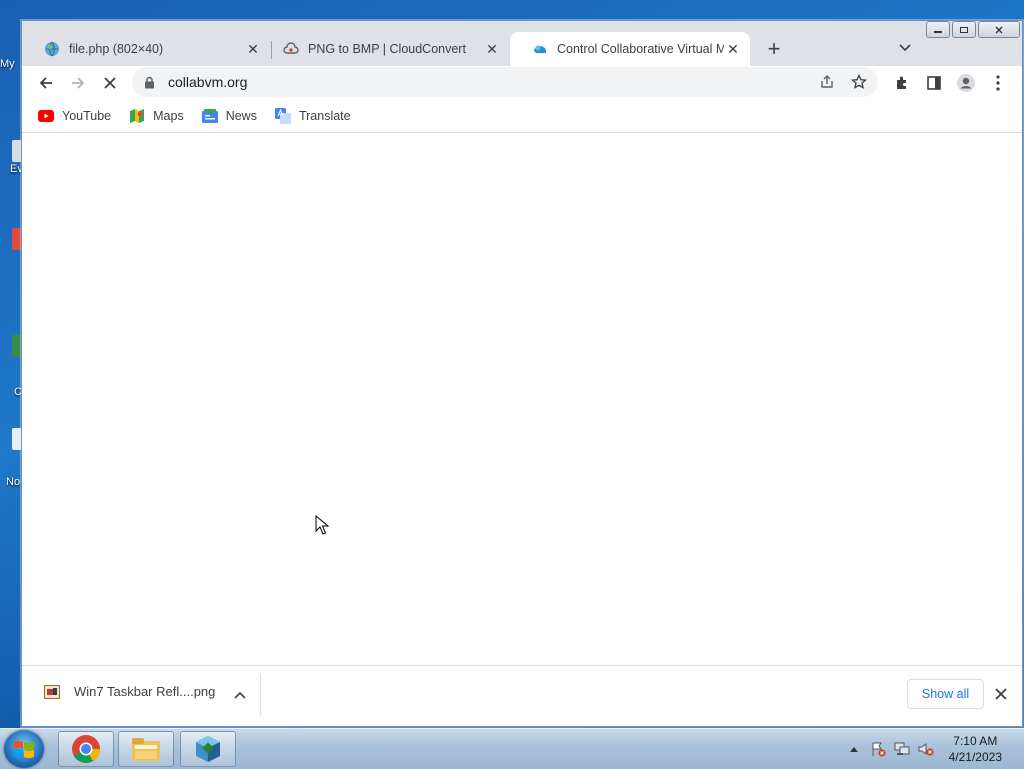 The height and width of the screenshot is (769, 1024). What do you see at coordinates (938, 29) in the screenshot?
I see `minimize-button` at bounding box center [938, 29].